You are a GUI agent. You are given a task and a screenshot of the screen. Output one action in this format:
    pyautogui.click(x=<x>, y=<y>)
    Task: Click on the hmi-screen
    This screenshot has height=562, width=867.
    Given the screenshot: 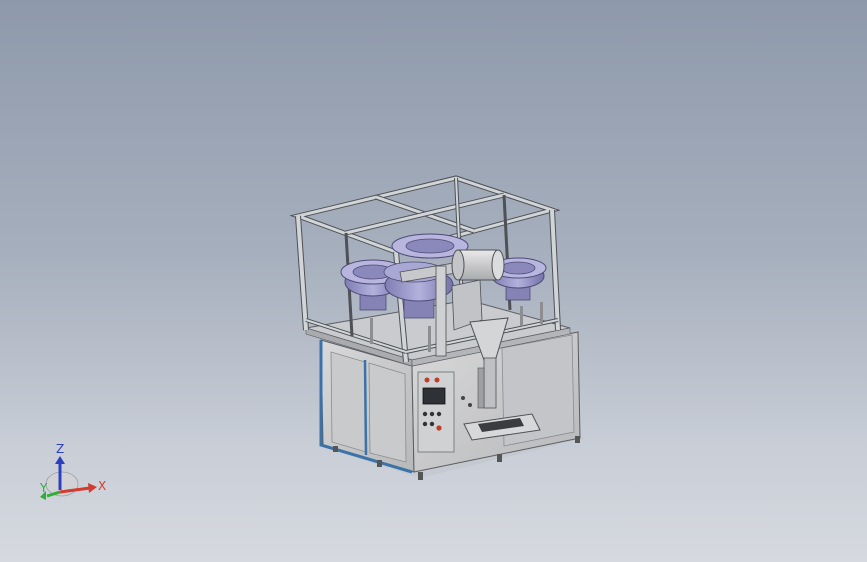 What is the action you would take?
    pyautogui.click(x=434, y=396)
    